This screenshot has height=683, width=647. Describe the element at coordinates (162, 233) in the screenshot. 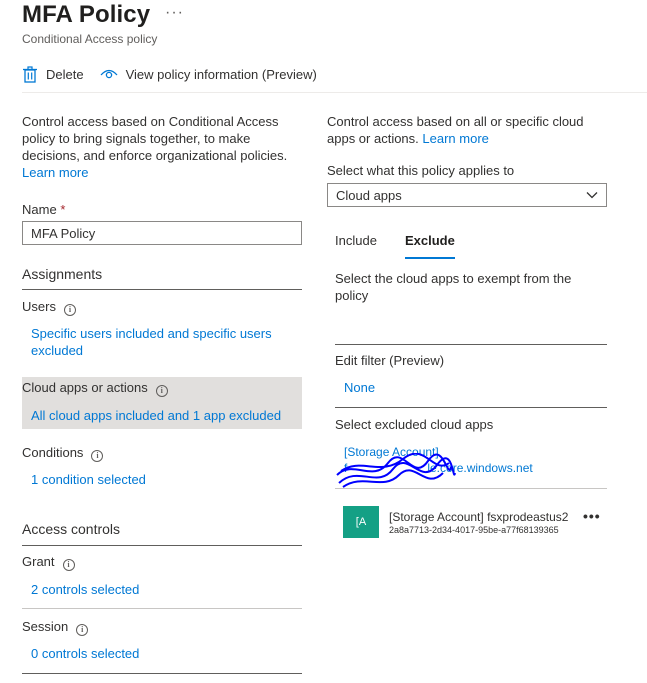

I see `policy-name-input: MFA Policy` at that location.